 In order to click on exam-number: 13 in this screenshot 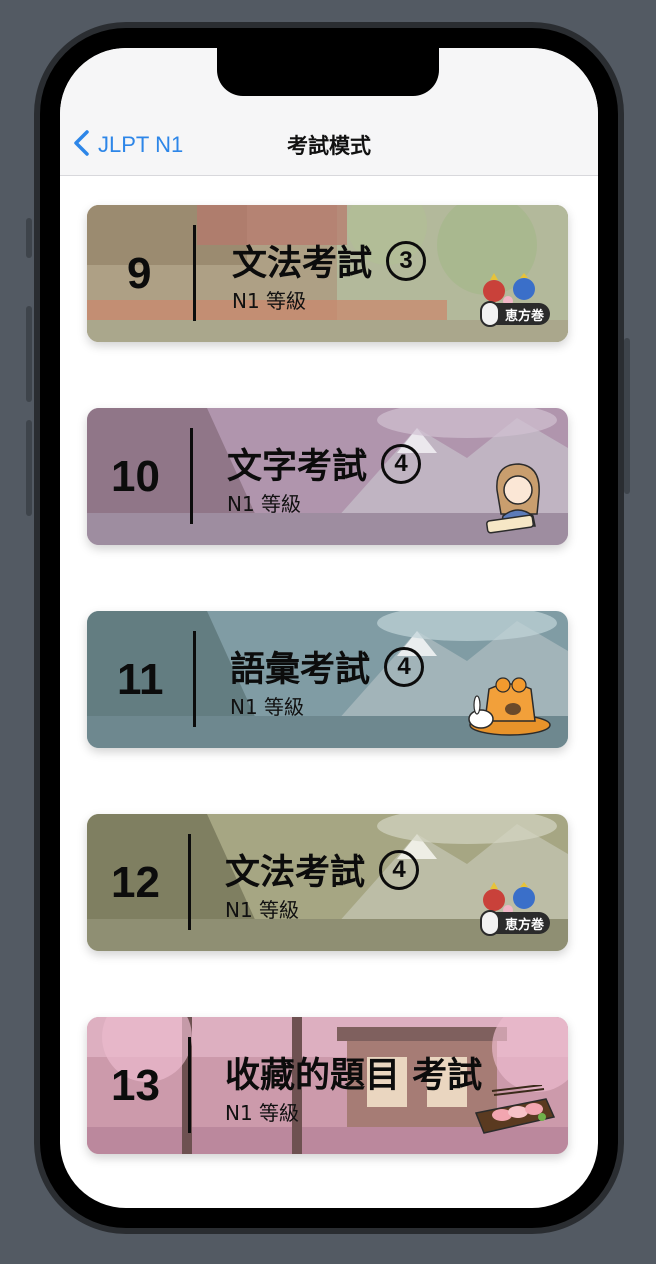, I will do `click(135, 1085)`.